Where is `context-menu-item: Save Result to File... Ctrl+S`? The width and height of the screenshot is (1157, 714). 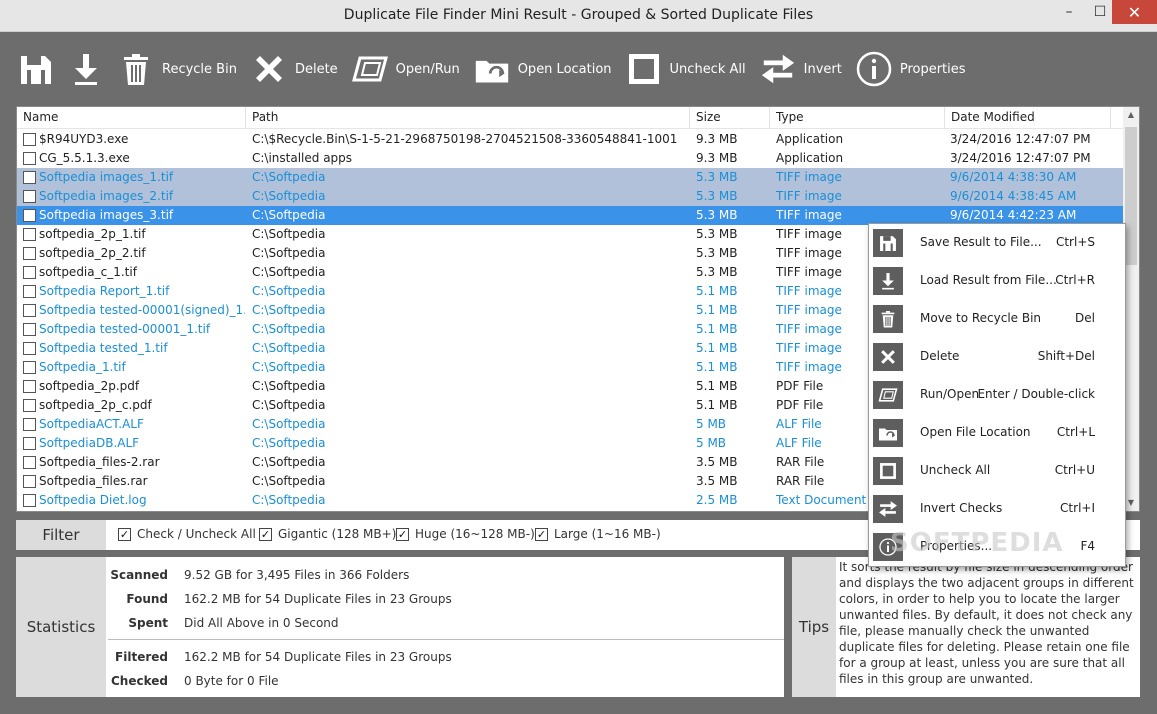
context-menu-item: Save Result to File... Ctrl+S is located at coordinates (997, 243).